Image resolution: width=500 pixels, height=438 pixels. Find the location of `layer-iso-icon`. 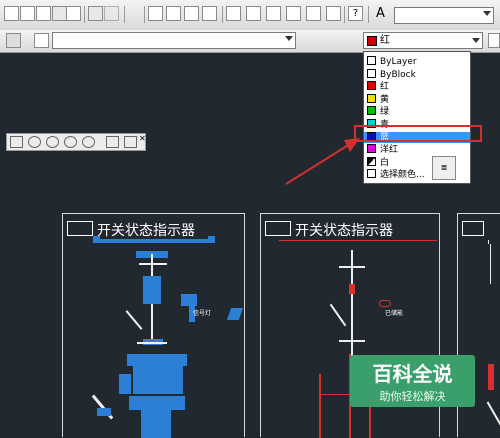

layer-iso-icon is located at coordinates (343, 40).